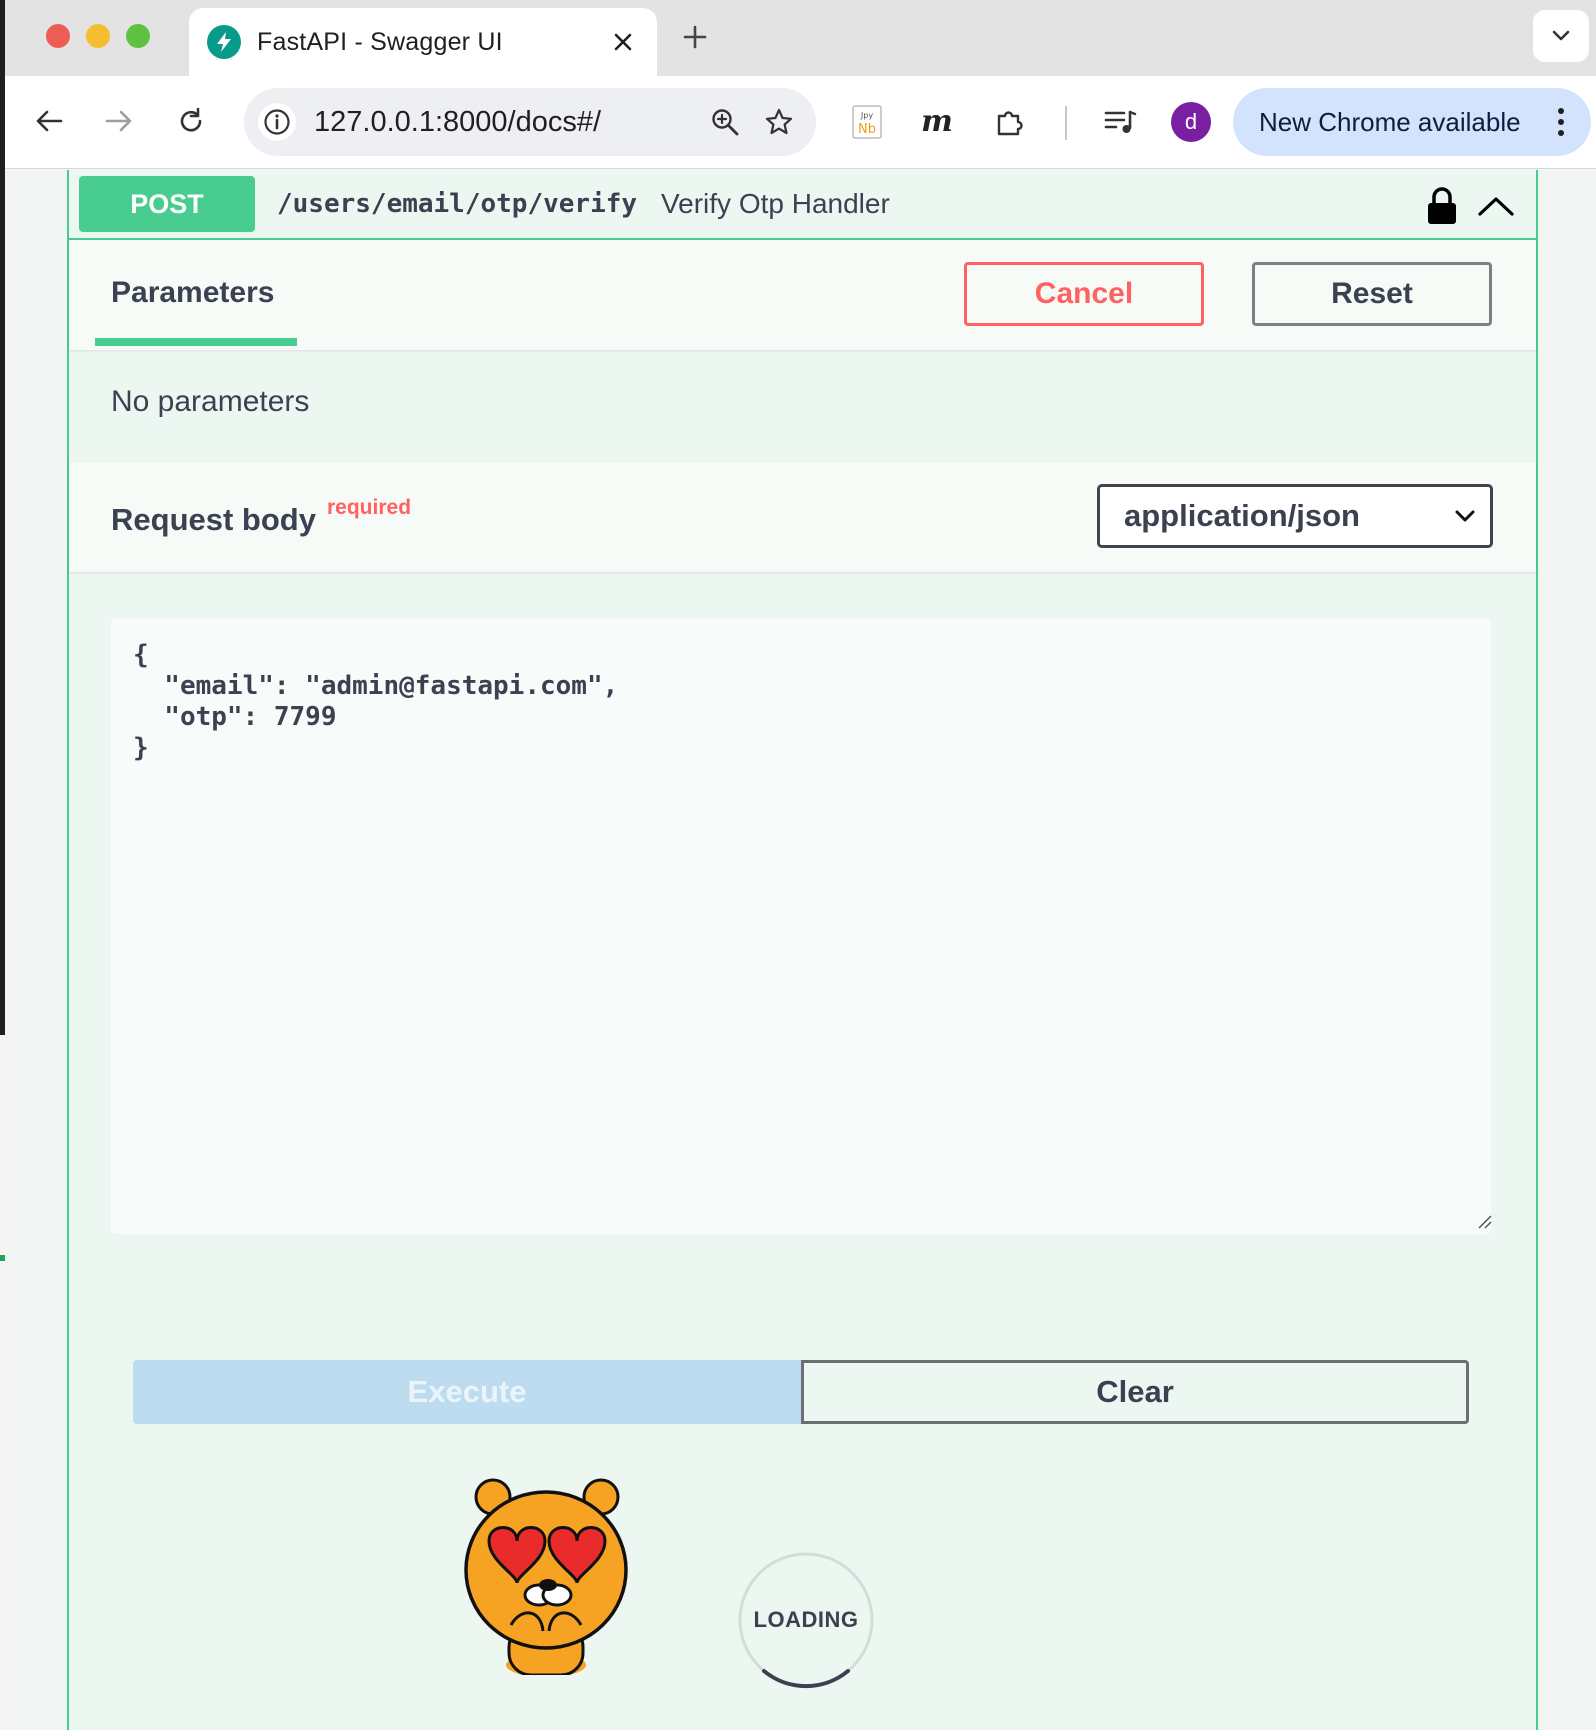 This screenshot has width=1596, height=1730. I want to click on media-control-icon, so click(1121, 122).